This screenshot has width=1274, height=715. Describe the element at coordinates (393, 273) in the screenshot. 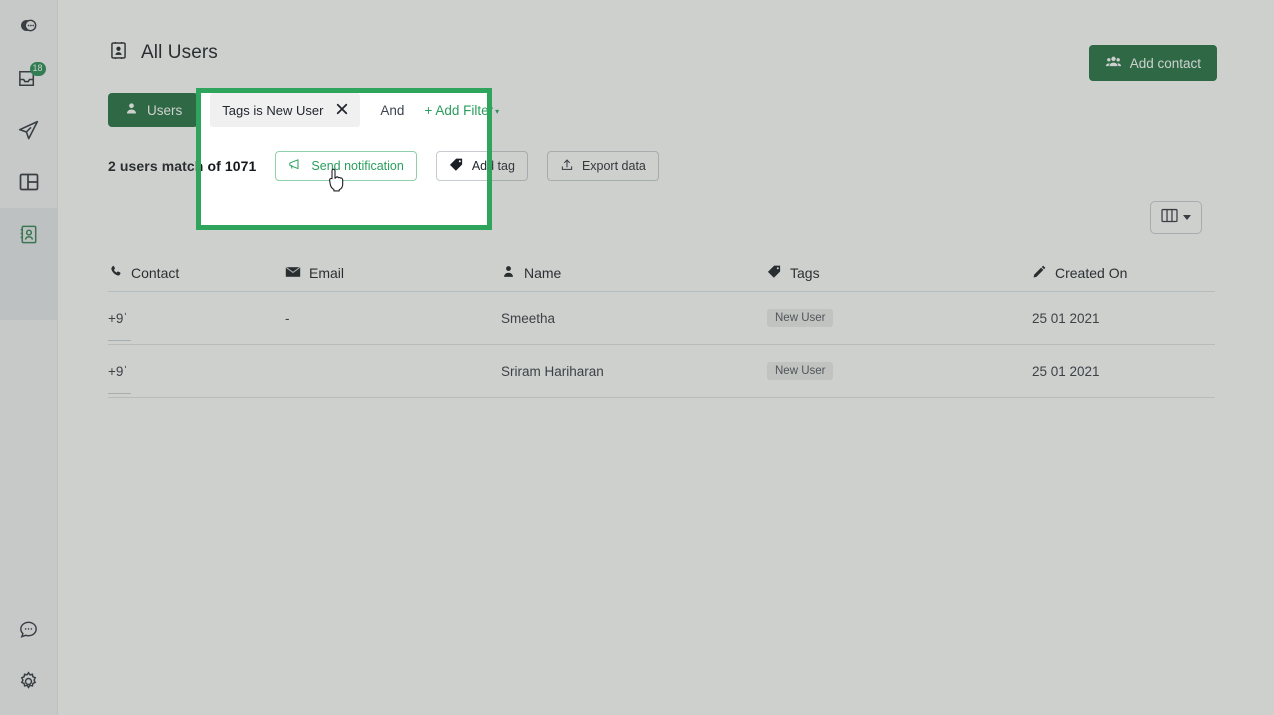

I see `column-header-email: Email` at that location.